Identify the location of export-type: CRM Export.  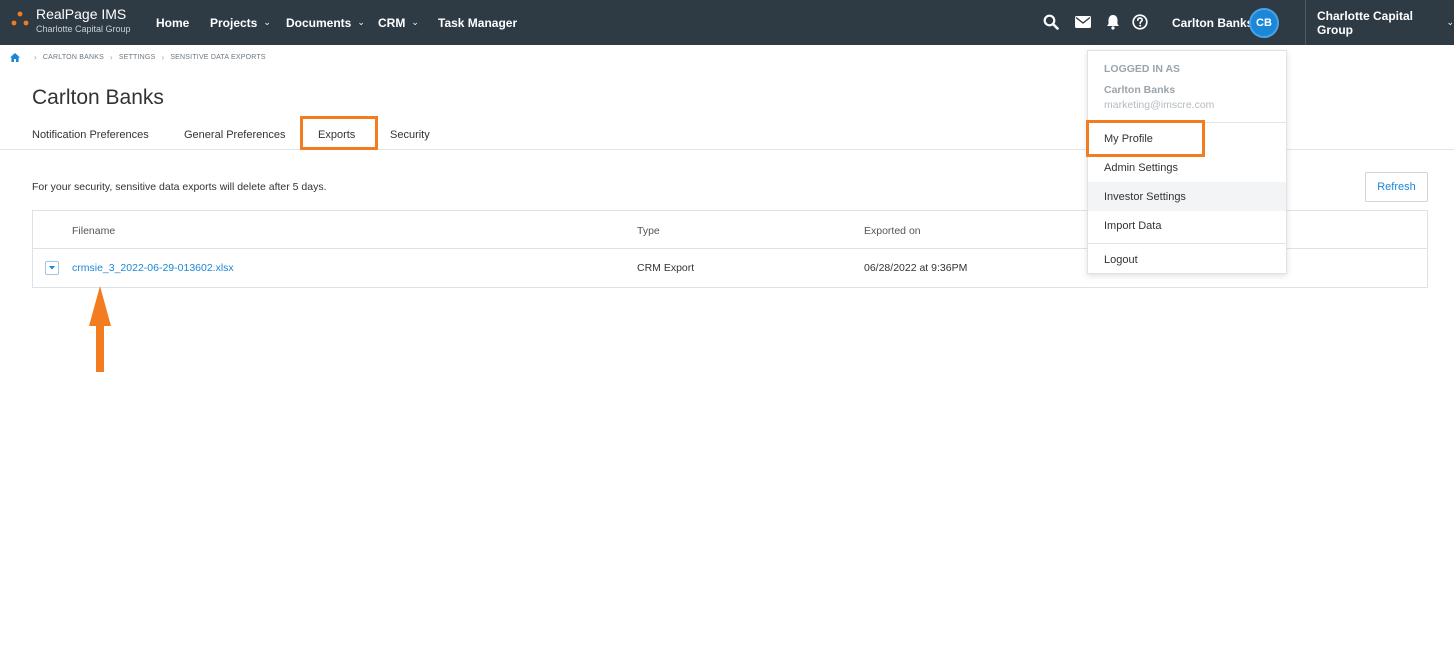
(666, 268).